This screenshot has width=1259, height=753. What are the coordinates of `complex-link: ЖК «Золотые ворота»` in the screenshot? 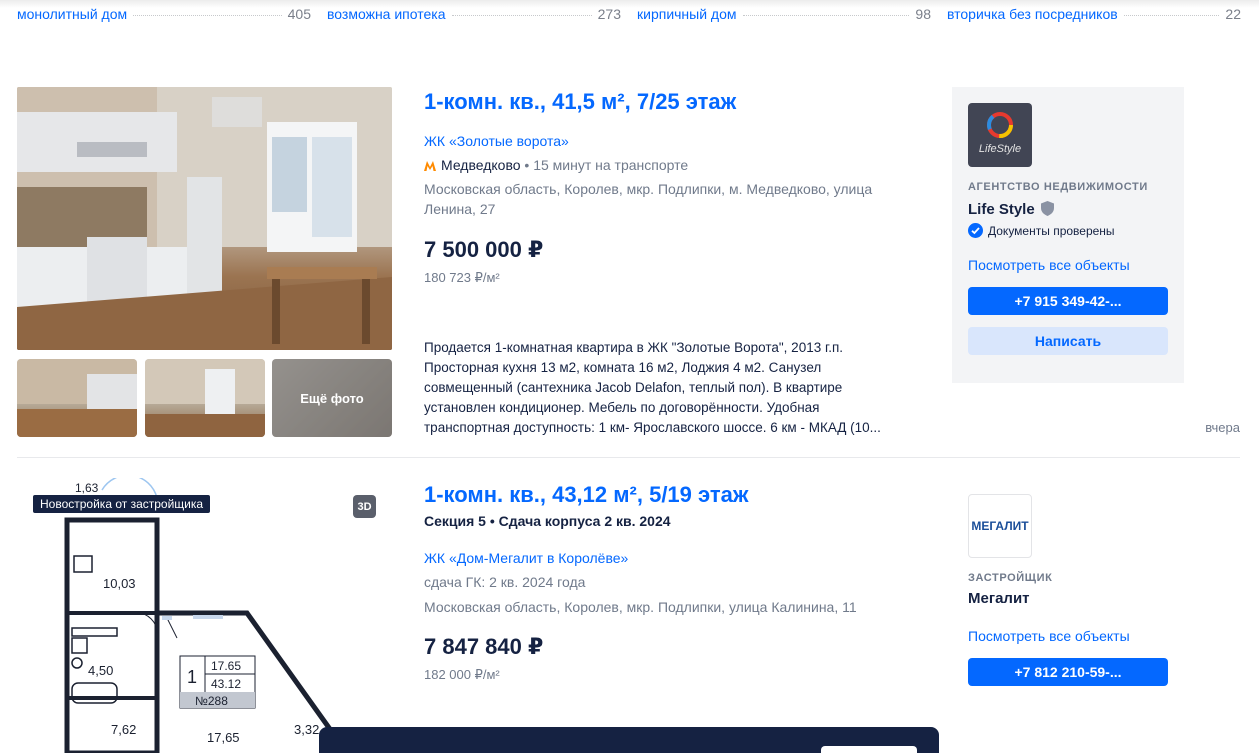 It's located at (496, 141).